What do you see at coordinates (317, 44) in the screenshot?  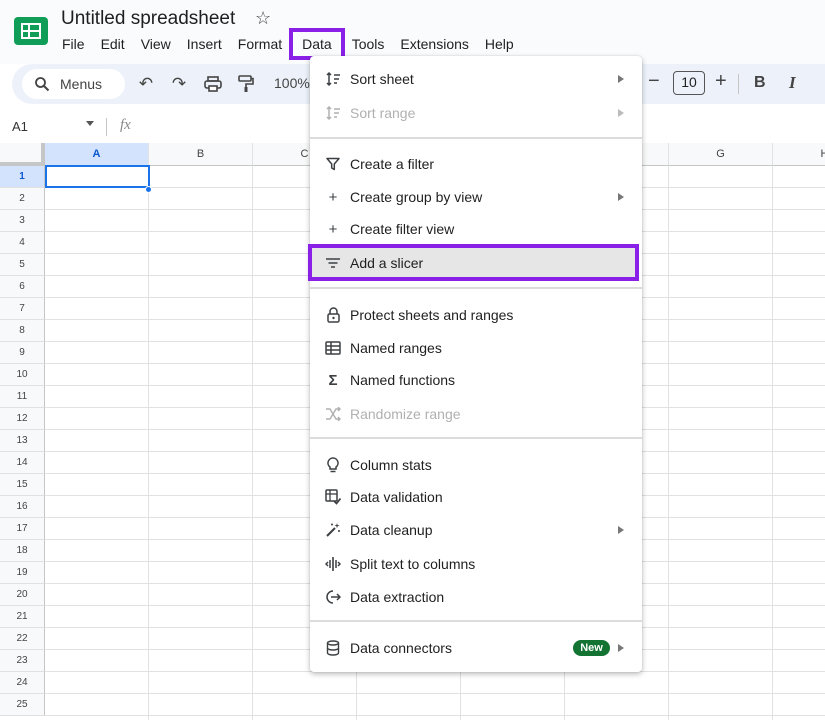 I see `menu-data: Data` at bounding box center [317, 44].